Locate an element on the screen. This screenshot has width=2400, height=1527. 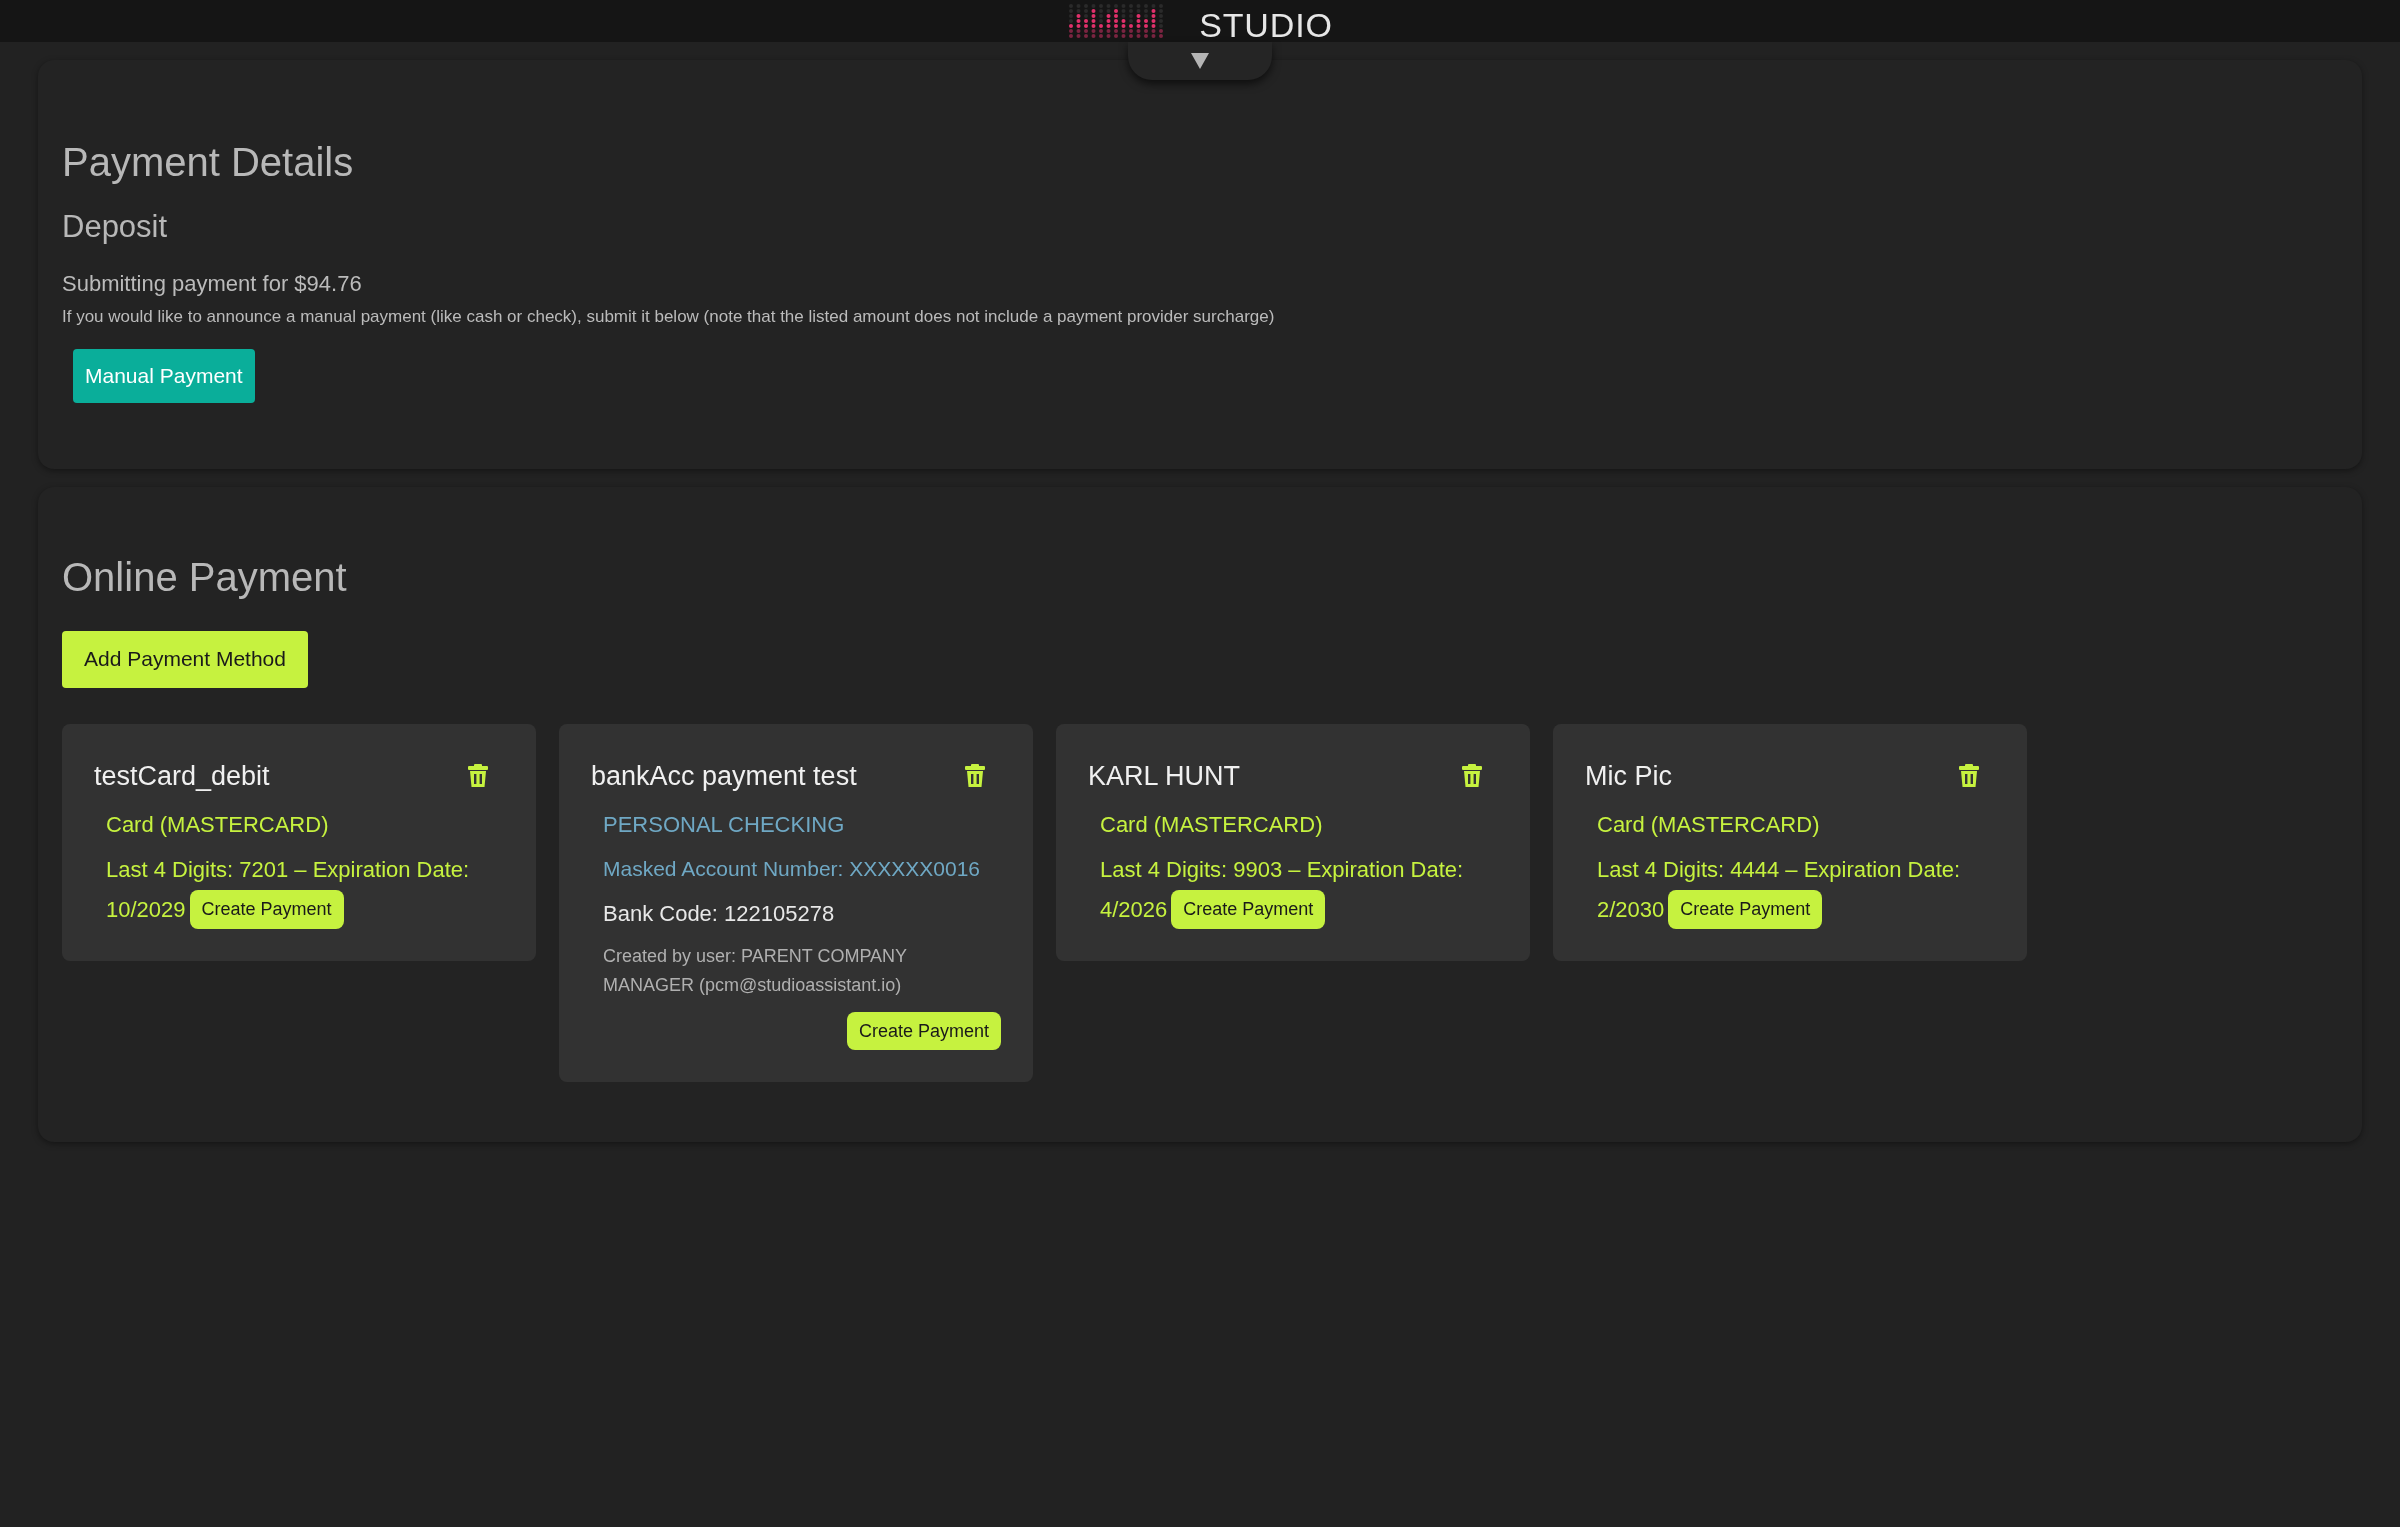
payment-method-name: KARL HUNT is located at coordinates (1164, 776).